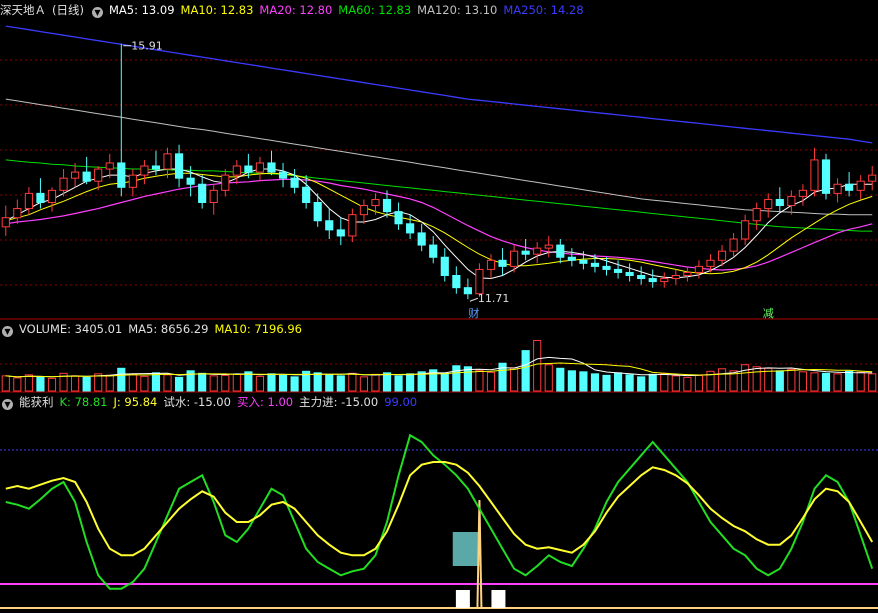  I want to click on volume-settings-icon: ▼, so click(7, 331).